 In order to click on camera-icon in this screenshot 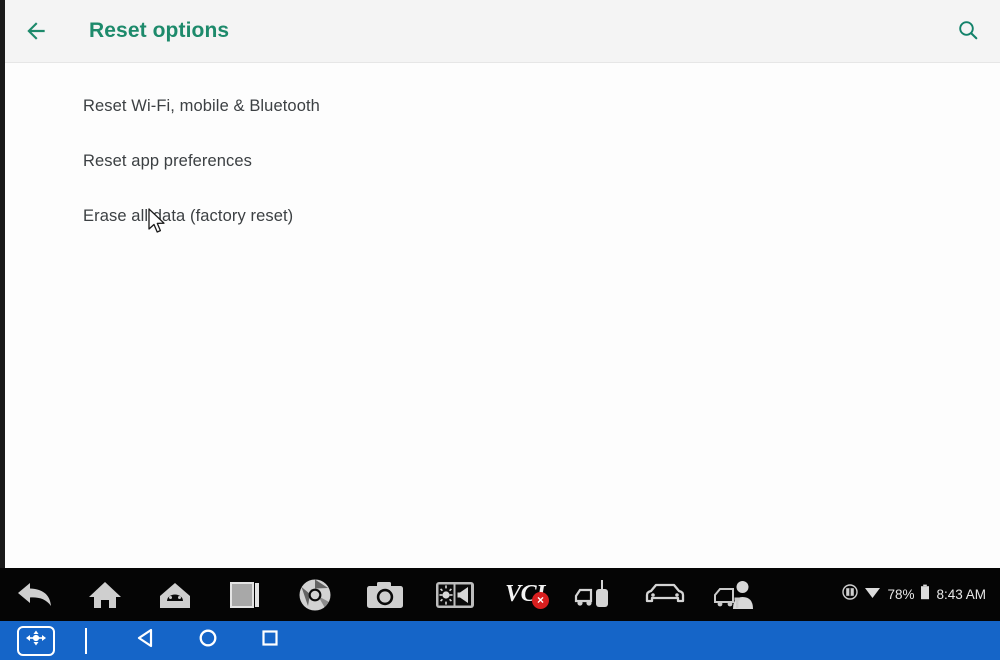, I will do `click(385, 595)`.